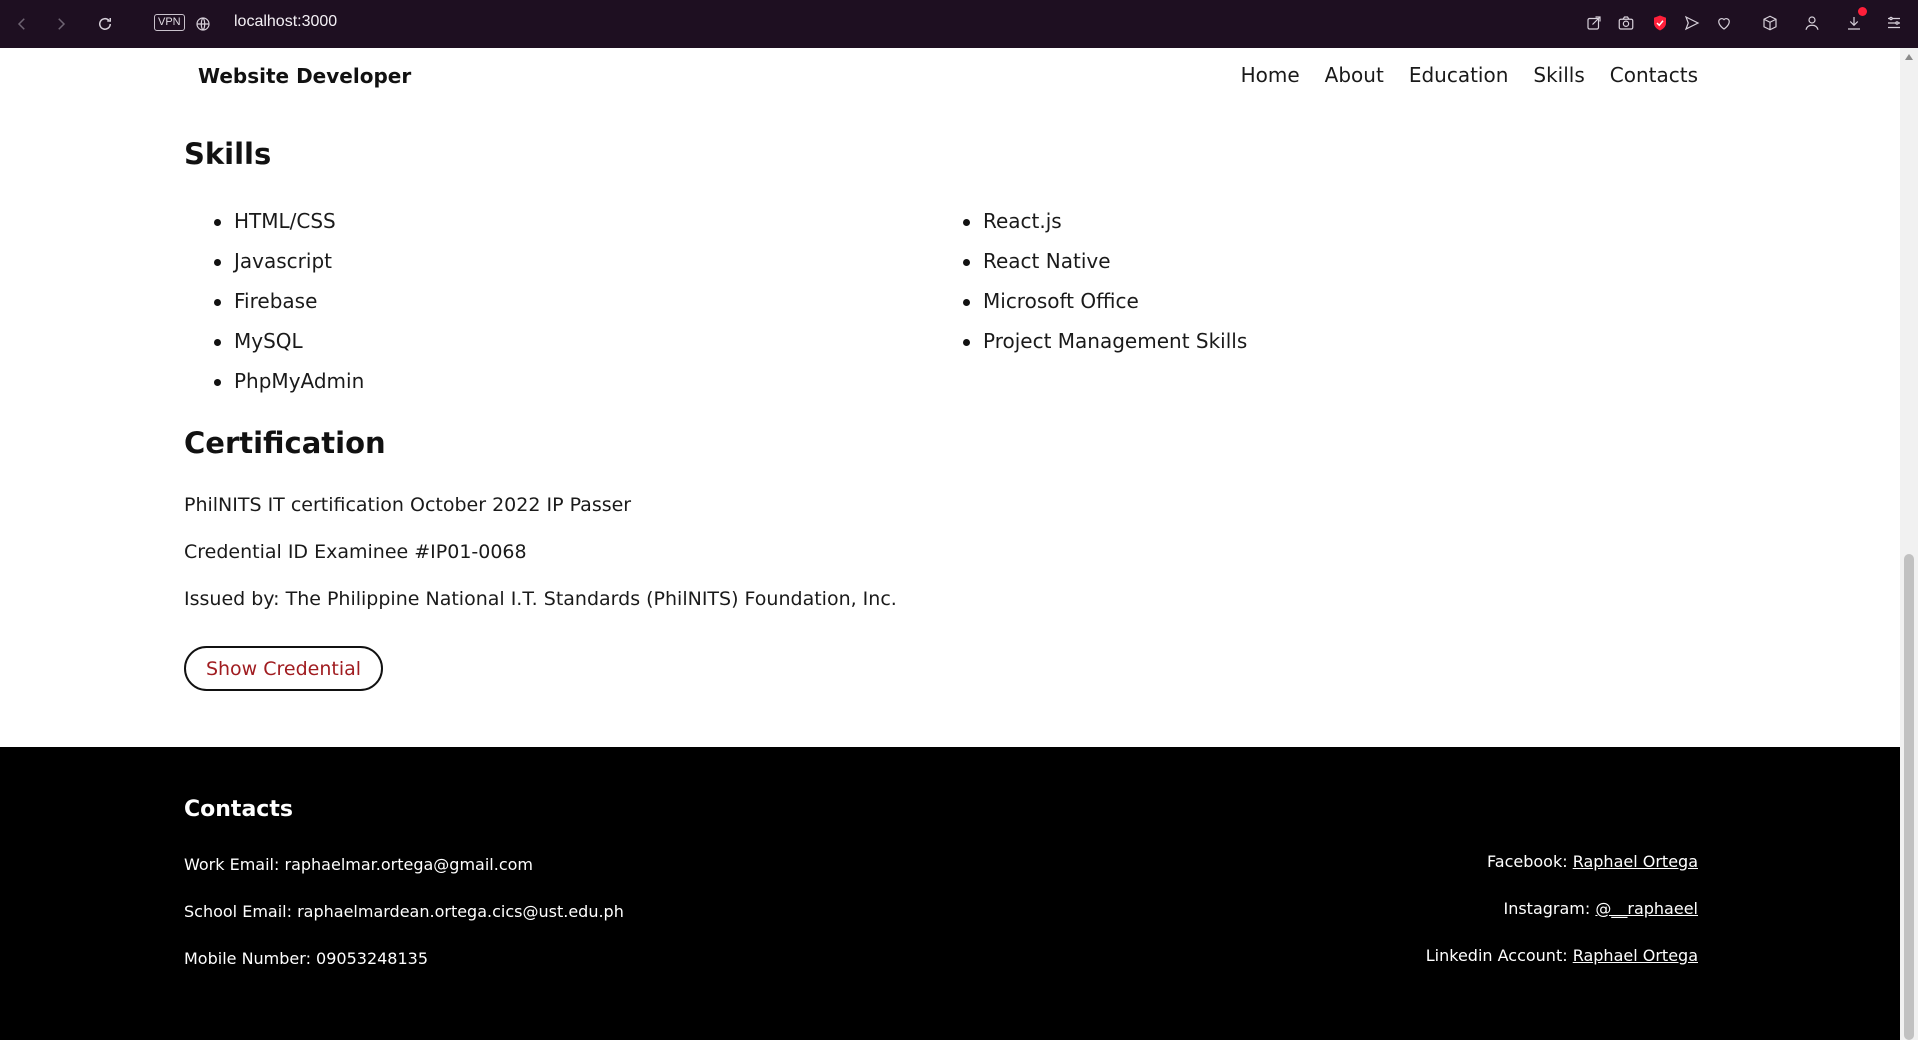 The image size is (1918, 1040). I want to click on instagram-link: @__raphaeel, so click(1646, 908).